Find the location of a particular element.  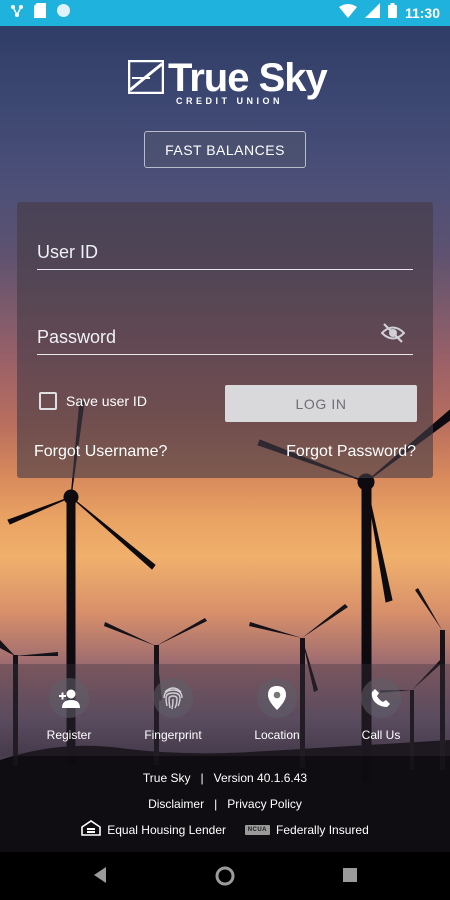

brand-logo: True Sky CREDIT UNION is located at coordinates (227, 84).